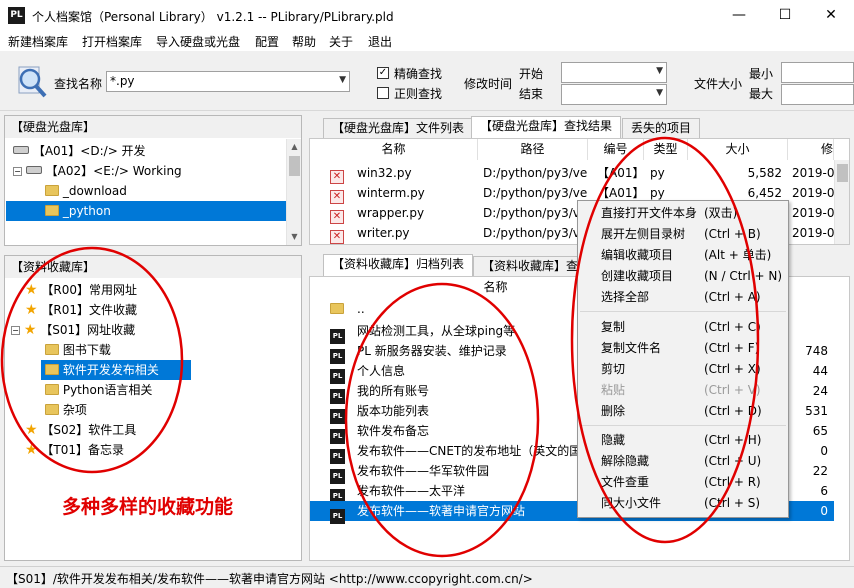 The width and height of the screenshot is (854, 588). Describe the element at coordinates (761, 94) in the screenshot. I see `max-size-label: 最大` at that location.